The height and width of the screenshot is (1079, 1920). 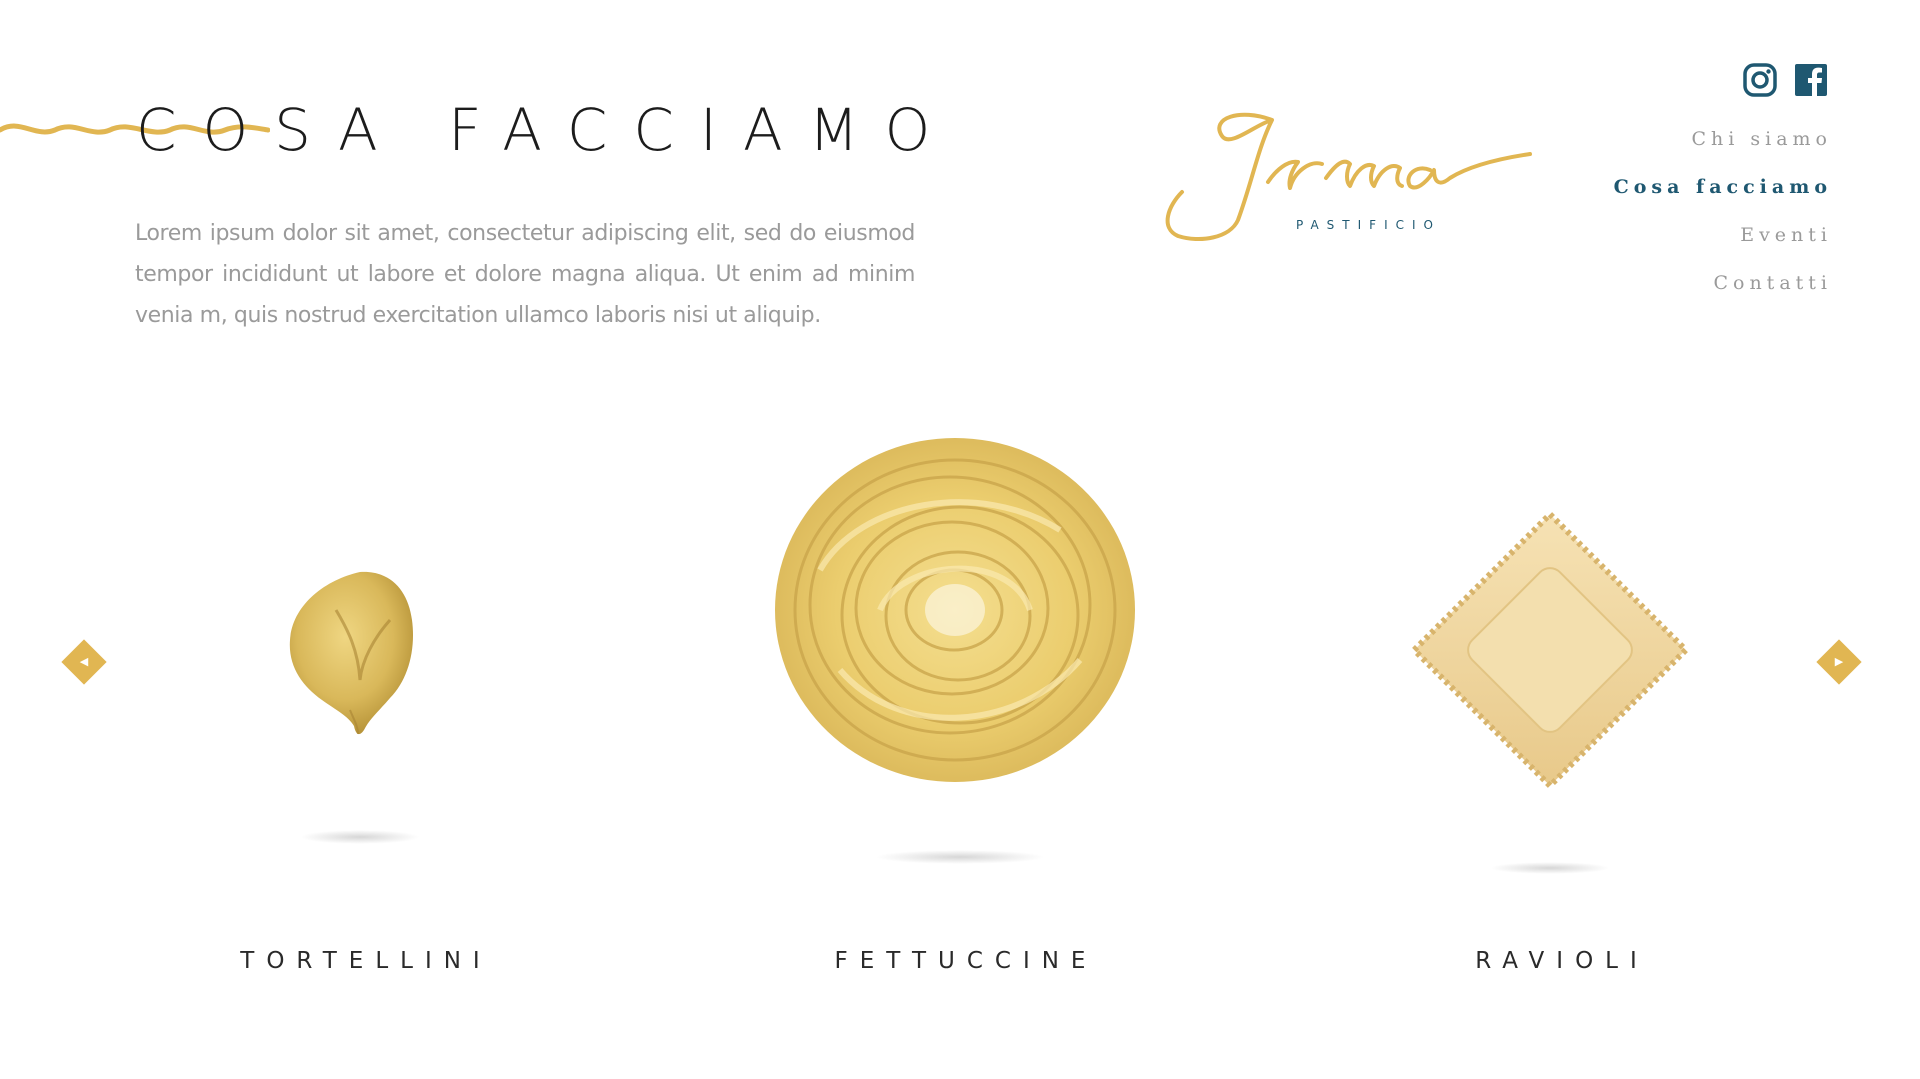 What do you see at coordinates (1562, 961) in the screenshot?
I see `product-label-ravioli: RAVIOLI` at bounding box center [1562, 961].